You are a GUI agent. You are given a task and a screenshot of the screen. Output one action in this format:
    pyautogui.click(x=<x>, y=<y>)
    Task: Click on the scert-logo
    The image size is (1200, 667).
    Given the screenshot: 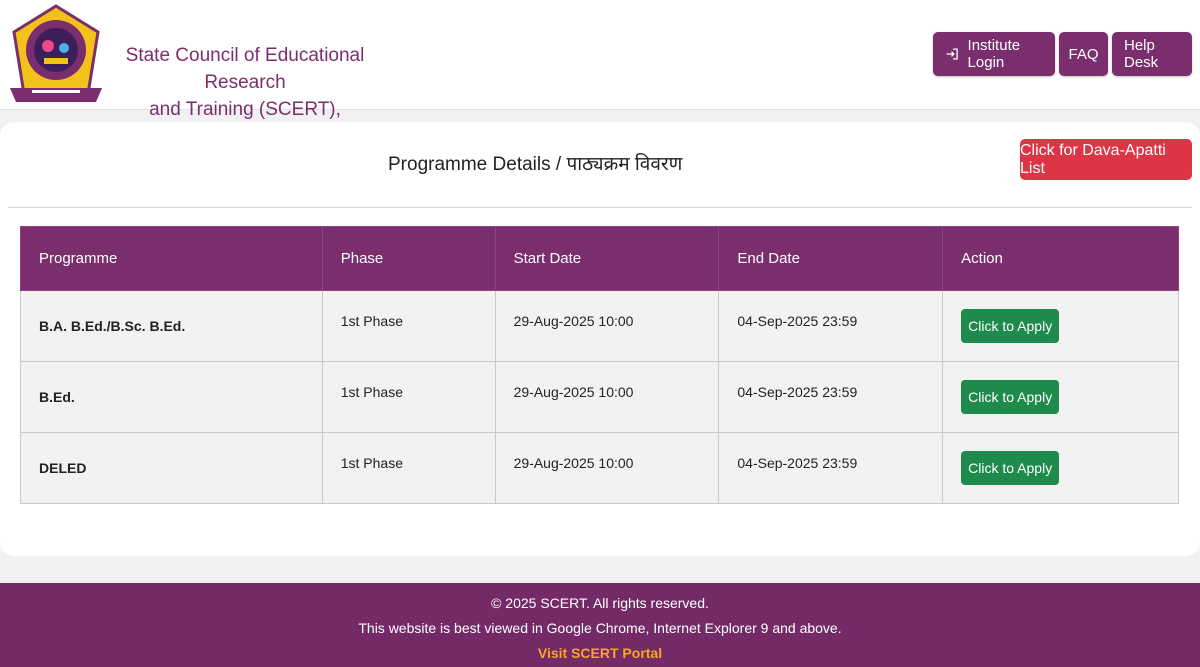 What is the action you would take?
    pyautogui.click(x=56, y=53)
    